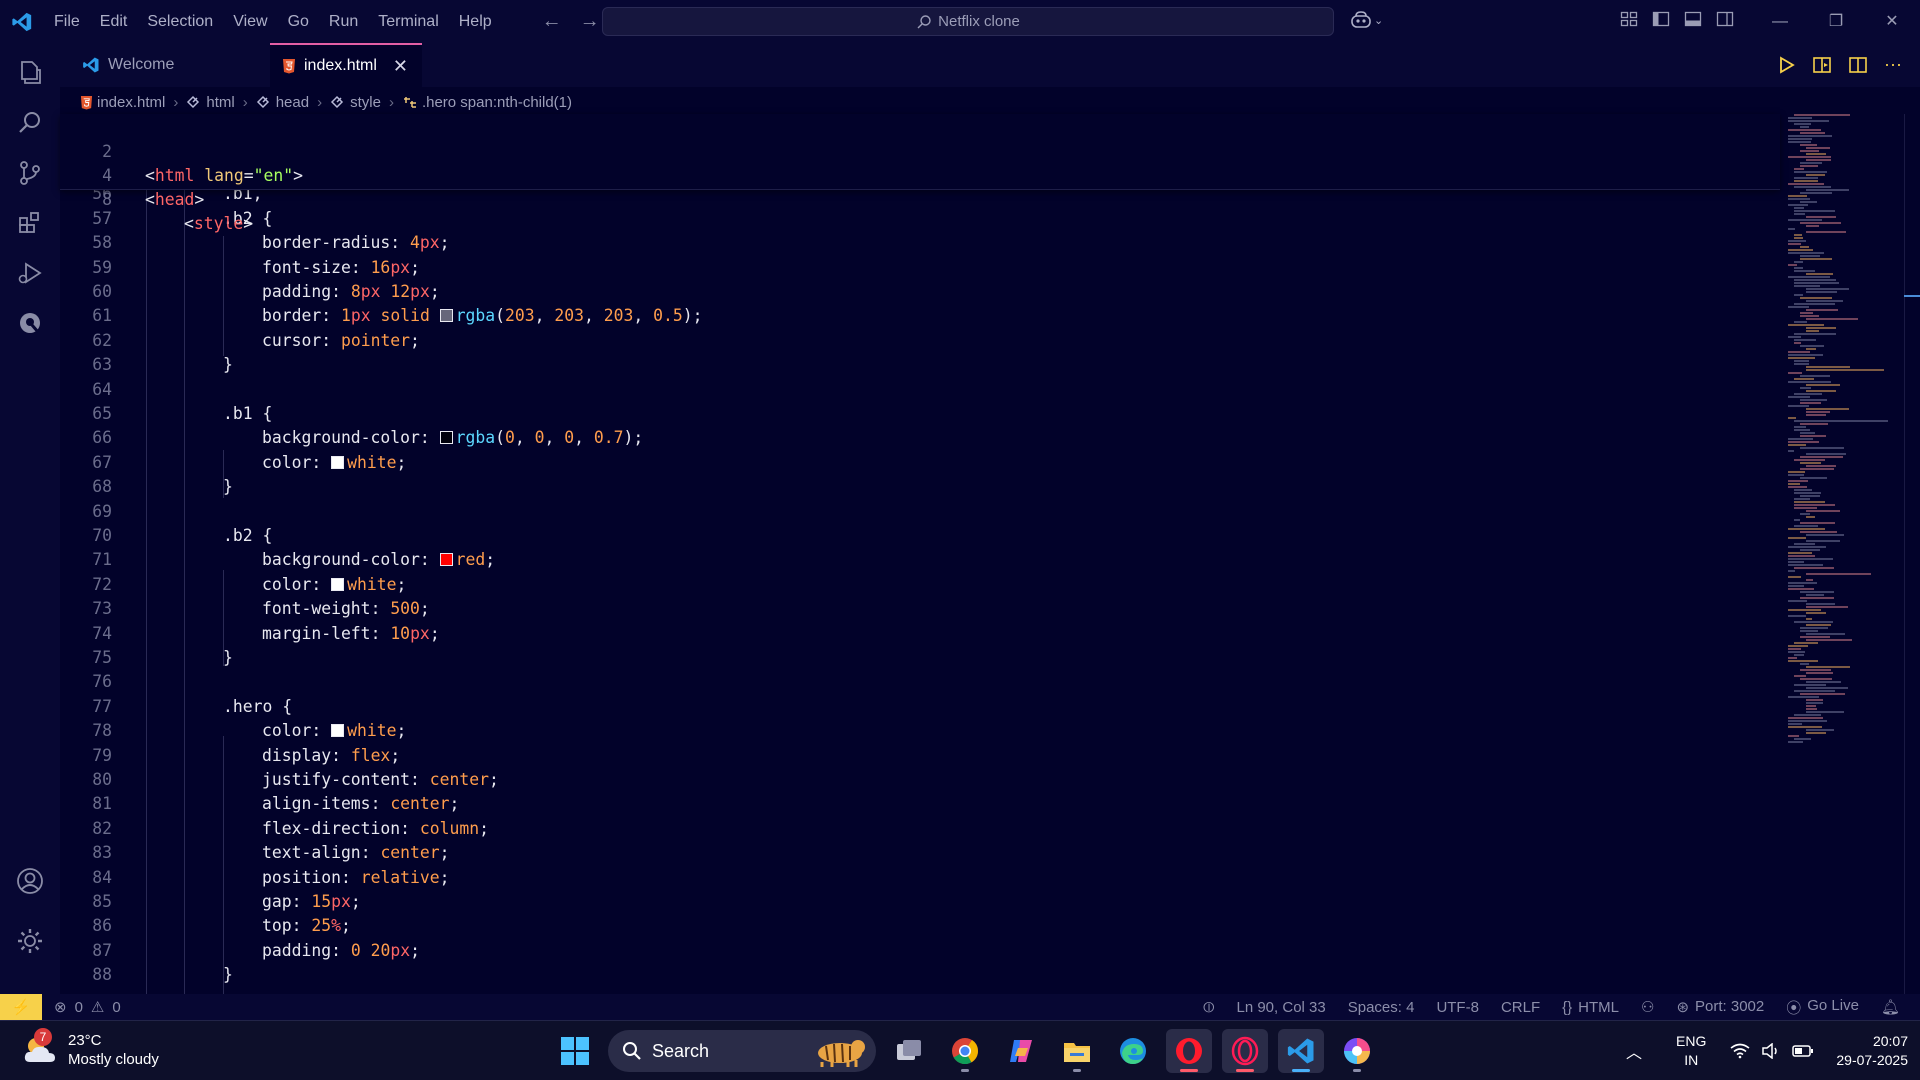  Describe the element at coordinates (30, 73) in the screenshot. I see `explorer-icon` at that location.